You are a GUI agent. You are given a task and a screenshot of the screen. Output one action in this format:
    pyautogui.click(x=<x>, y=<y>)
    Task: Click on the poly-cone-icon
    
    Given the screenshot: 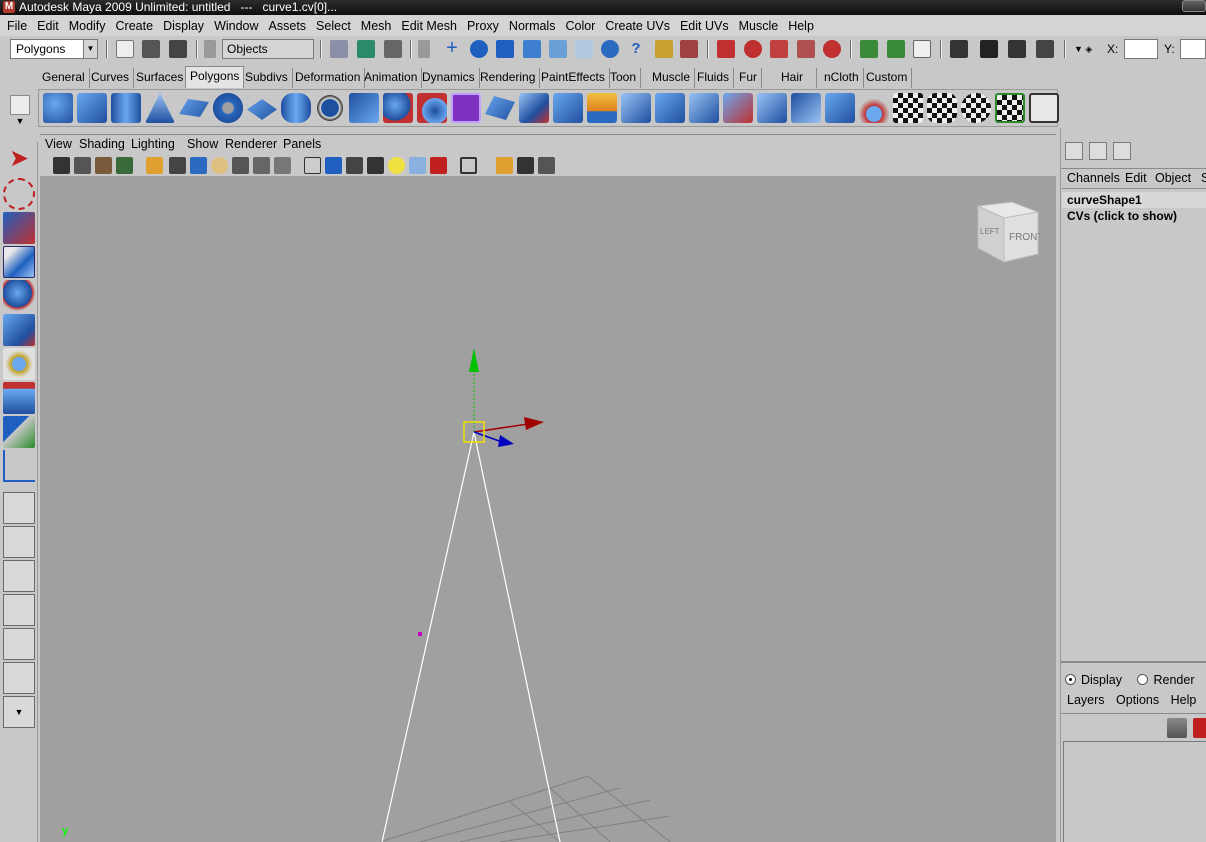 What is the action you would take?
    pyautogui.click(x=160, y=108)
    